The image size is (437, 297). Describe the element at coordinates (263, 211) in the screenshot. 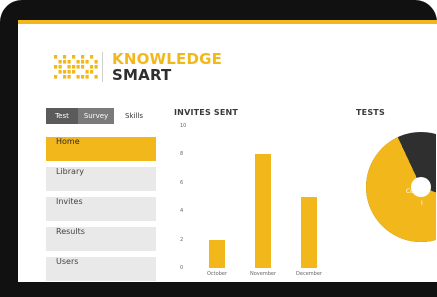

I see `bar-november` at that location.